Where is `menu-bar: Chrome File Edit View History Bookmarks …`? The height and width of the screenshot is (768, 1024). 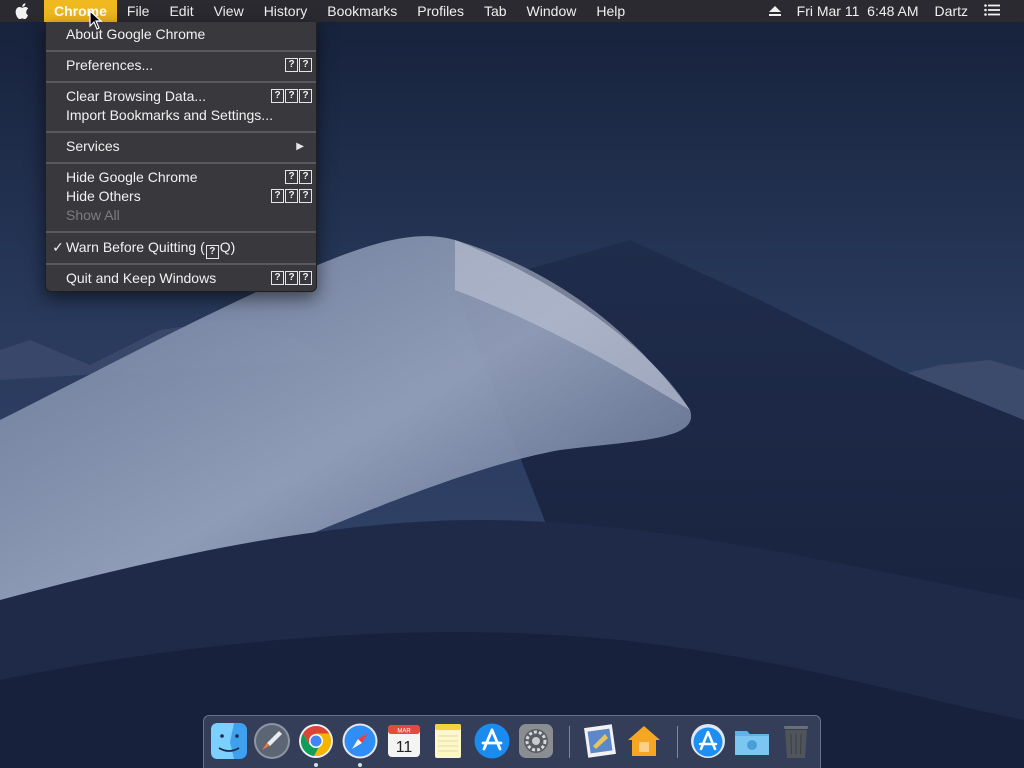
menu-bar: Chrome File Edit View History Bookmarks … is located at coordinates (512, 11).